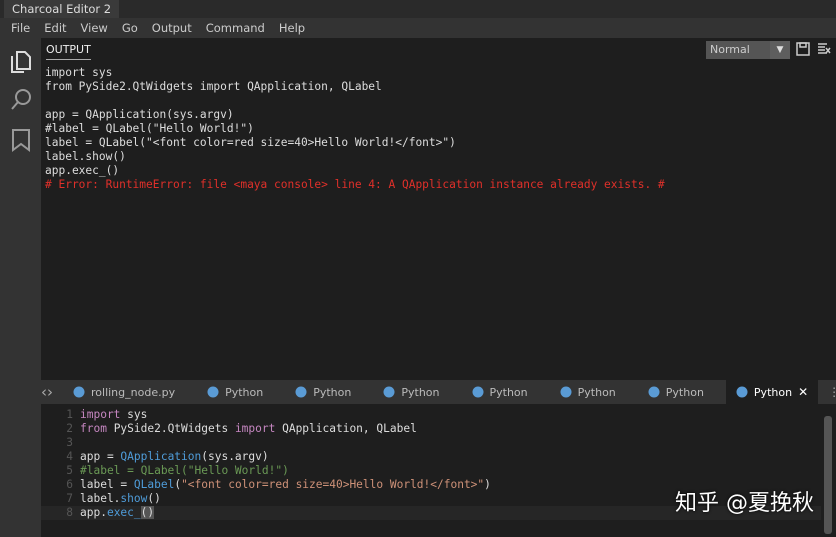  I want to click on menu-go: Go, so click(130, 28).